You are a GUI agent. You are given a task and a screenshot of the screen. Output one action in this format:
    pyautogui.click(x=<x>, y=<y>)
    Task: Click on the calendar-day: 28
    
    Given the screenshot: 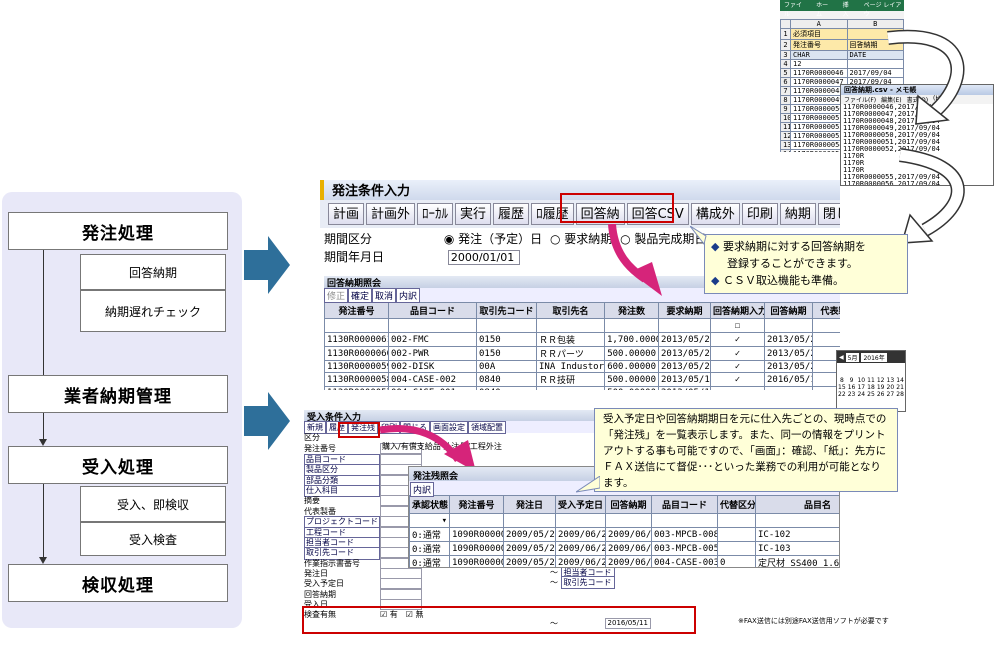 What is the action you would take?
    pyautogui.click(x=900, y=394)
    